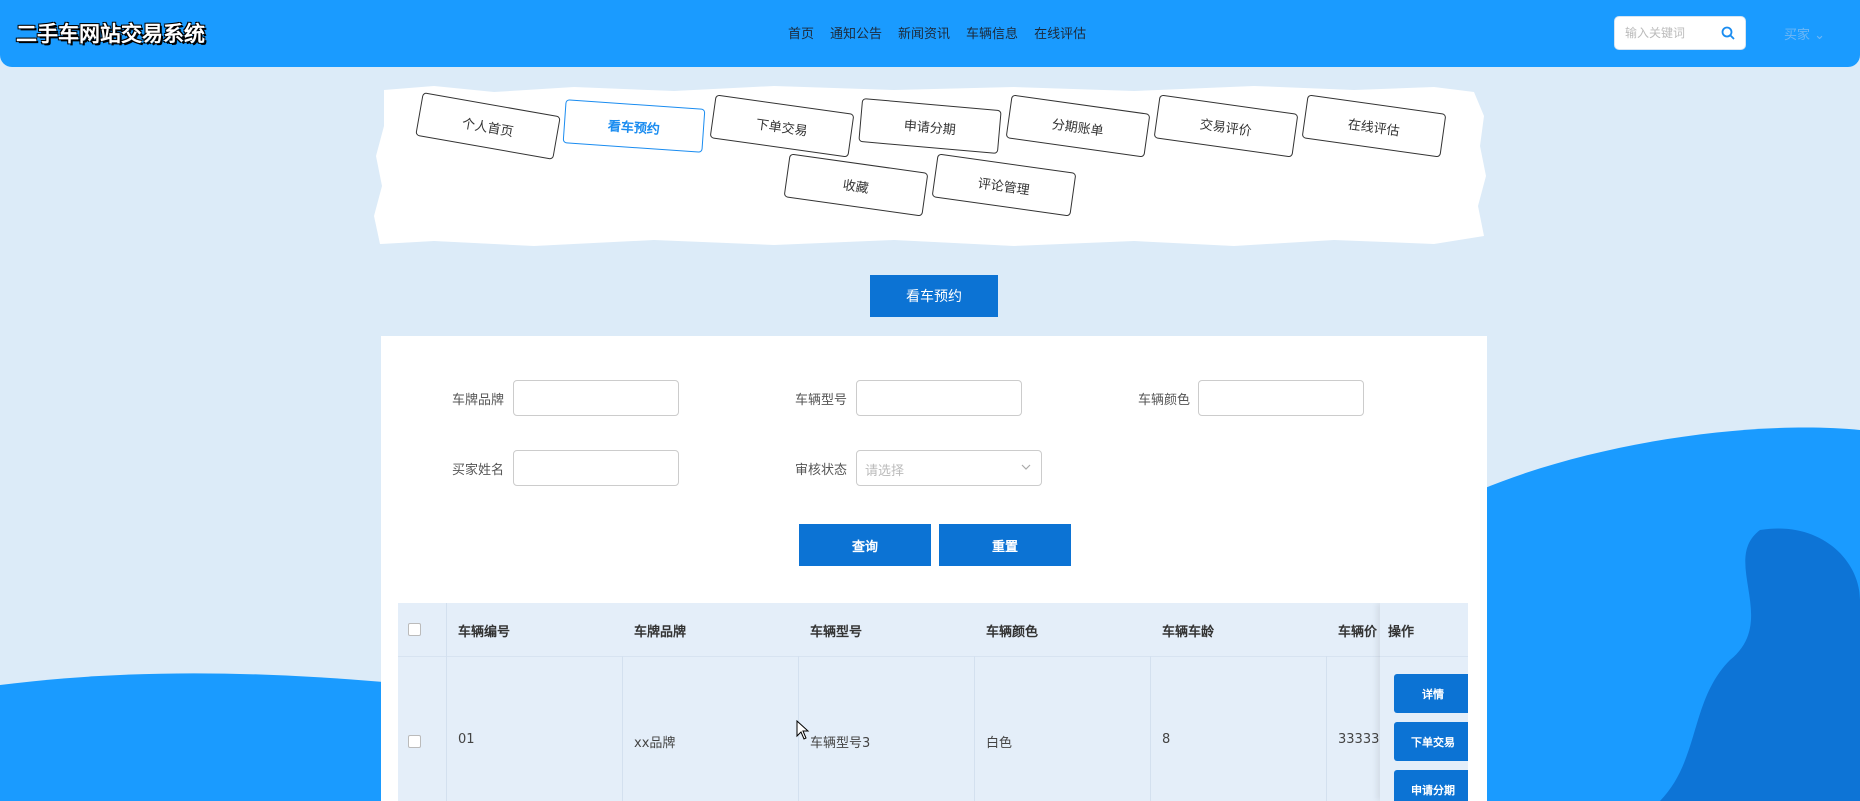 Image resolution: width=1860 pixels, height=801 pixels. I want to click on apply-installment-button: 申请分期, so click(1431, 785).